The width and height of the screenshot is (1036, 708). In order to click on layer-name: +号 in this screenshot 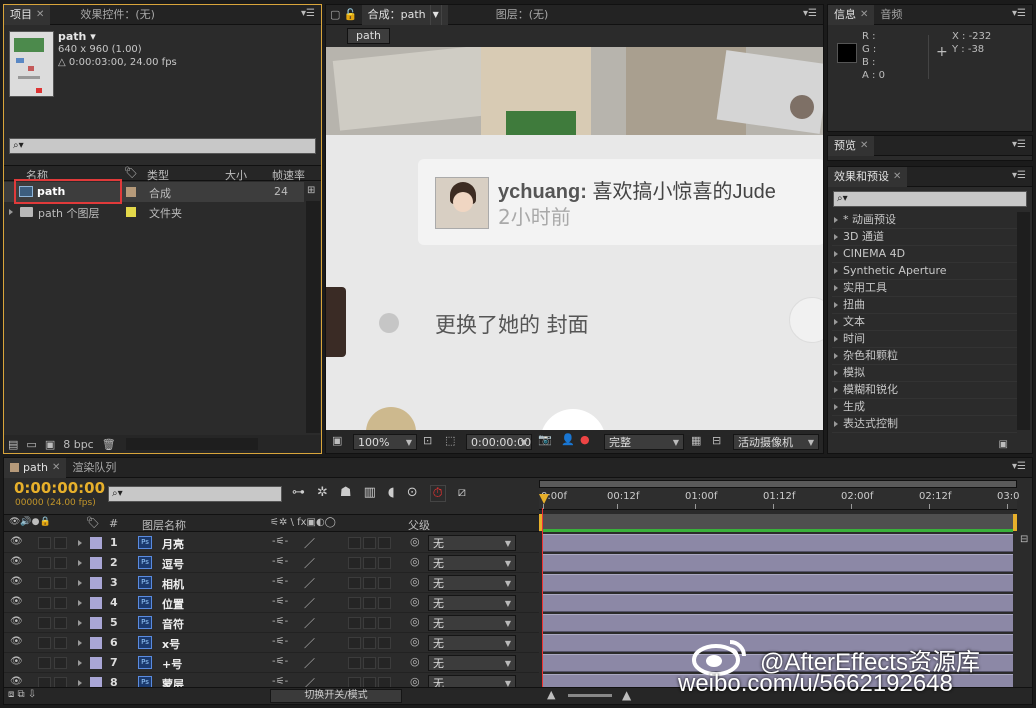, I will do `click(172, 664)`.